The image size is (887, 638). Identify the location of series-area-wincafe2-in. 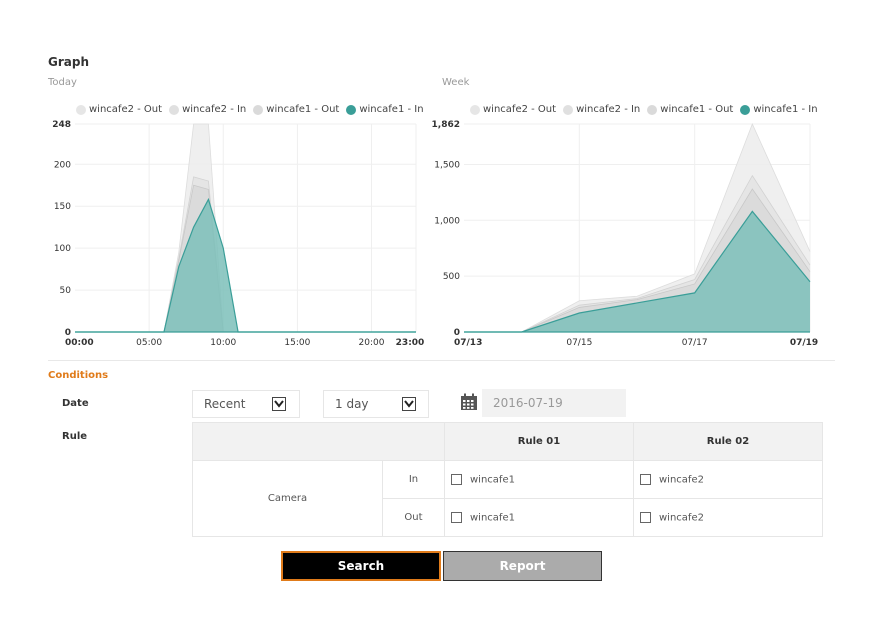
(245, 254).